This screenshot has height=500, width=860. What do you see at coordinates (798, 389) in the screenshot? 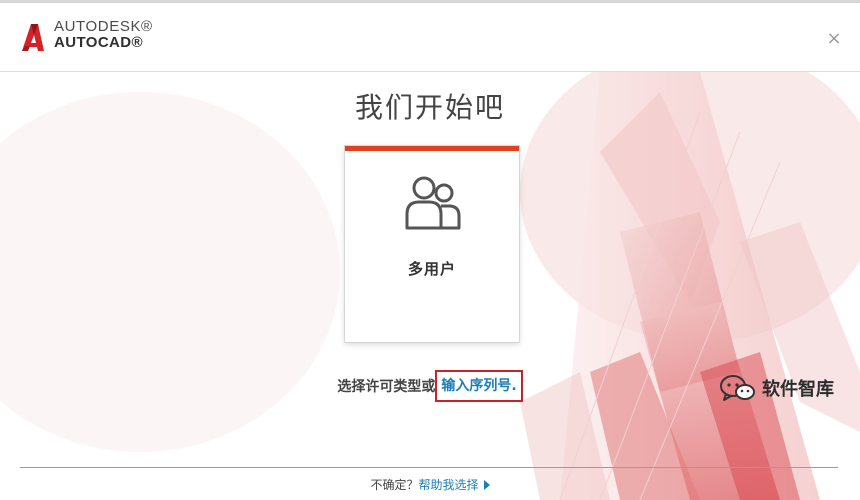
I see `watermark-text: 软件智库` at bounding box center [798, 389].